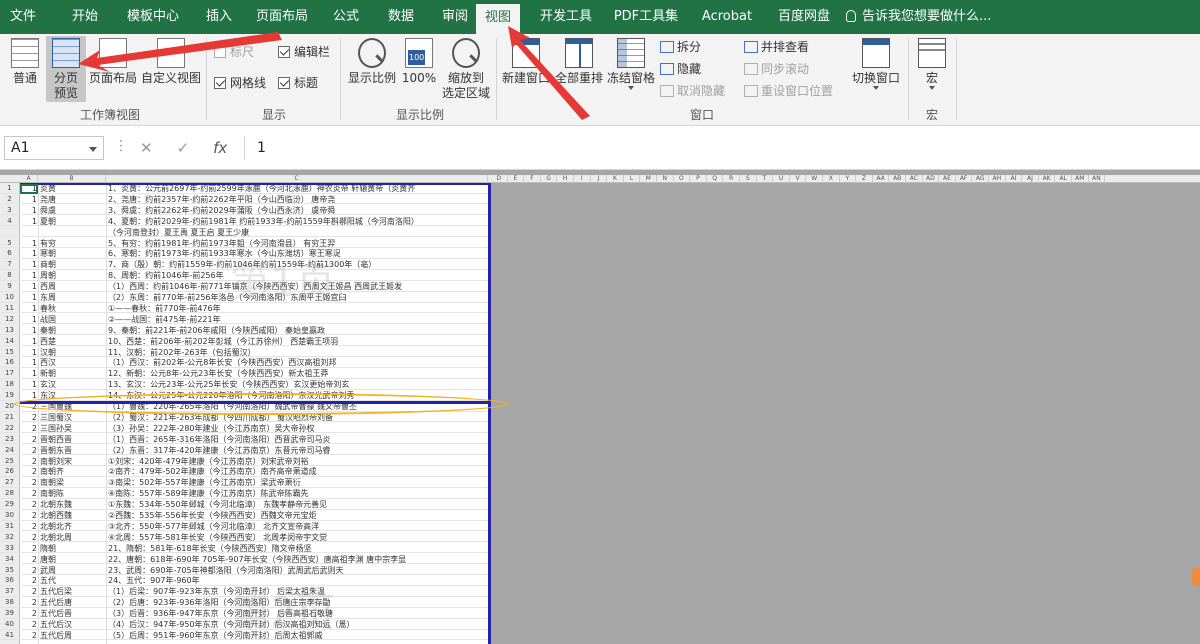  What do you see at coordinates (334, 73) in the screenshot?
I see `annotation-arrows` at bounding box center [334, 73].